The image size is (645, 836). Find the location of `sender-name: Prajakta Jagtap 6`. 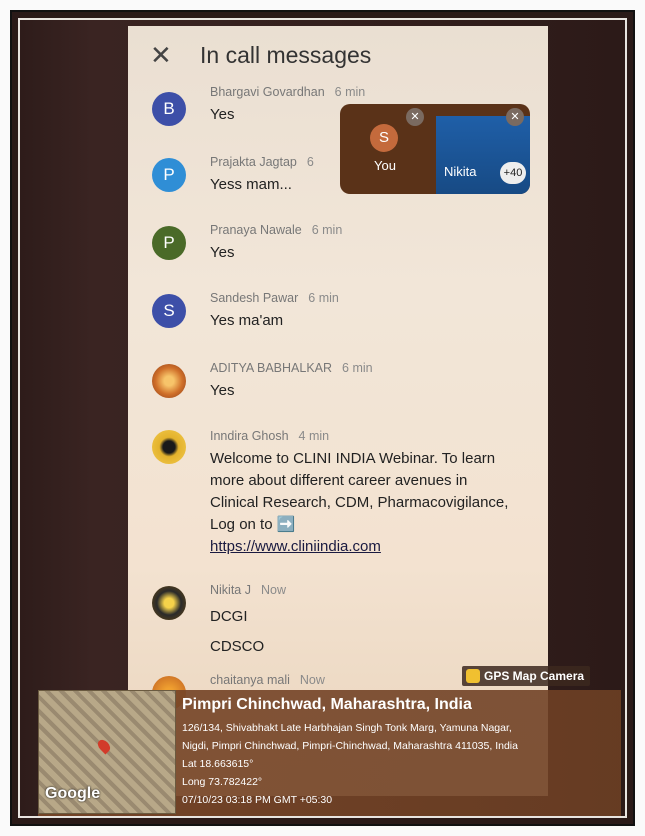

sender-name: Prajakta Jagtap 6 is located at coordinates (262, 162).